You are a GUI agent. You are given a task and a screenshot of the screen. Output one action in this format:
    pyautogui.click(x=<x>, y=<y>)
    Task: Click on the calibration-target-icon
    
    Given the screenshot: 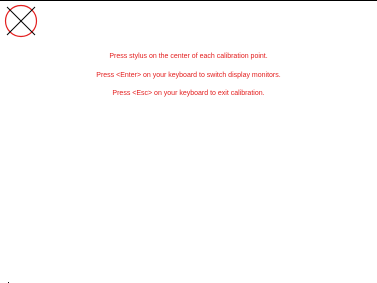 What is the action you would take?
    pyautogui.click(x=21, y=21)
    